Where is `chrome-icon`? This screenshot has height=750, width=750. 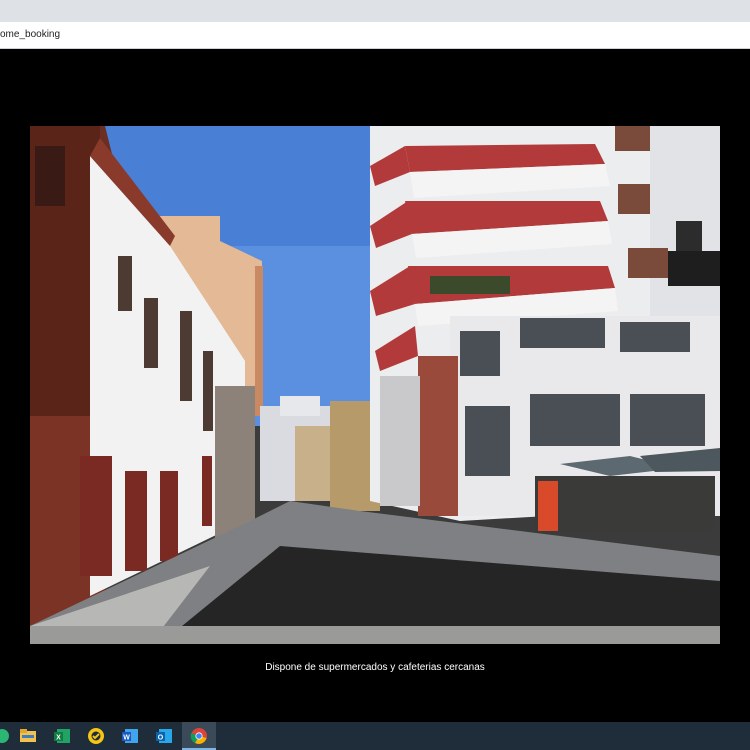 chrome-icon is located at coordinates (199, 736).